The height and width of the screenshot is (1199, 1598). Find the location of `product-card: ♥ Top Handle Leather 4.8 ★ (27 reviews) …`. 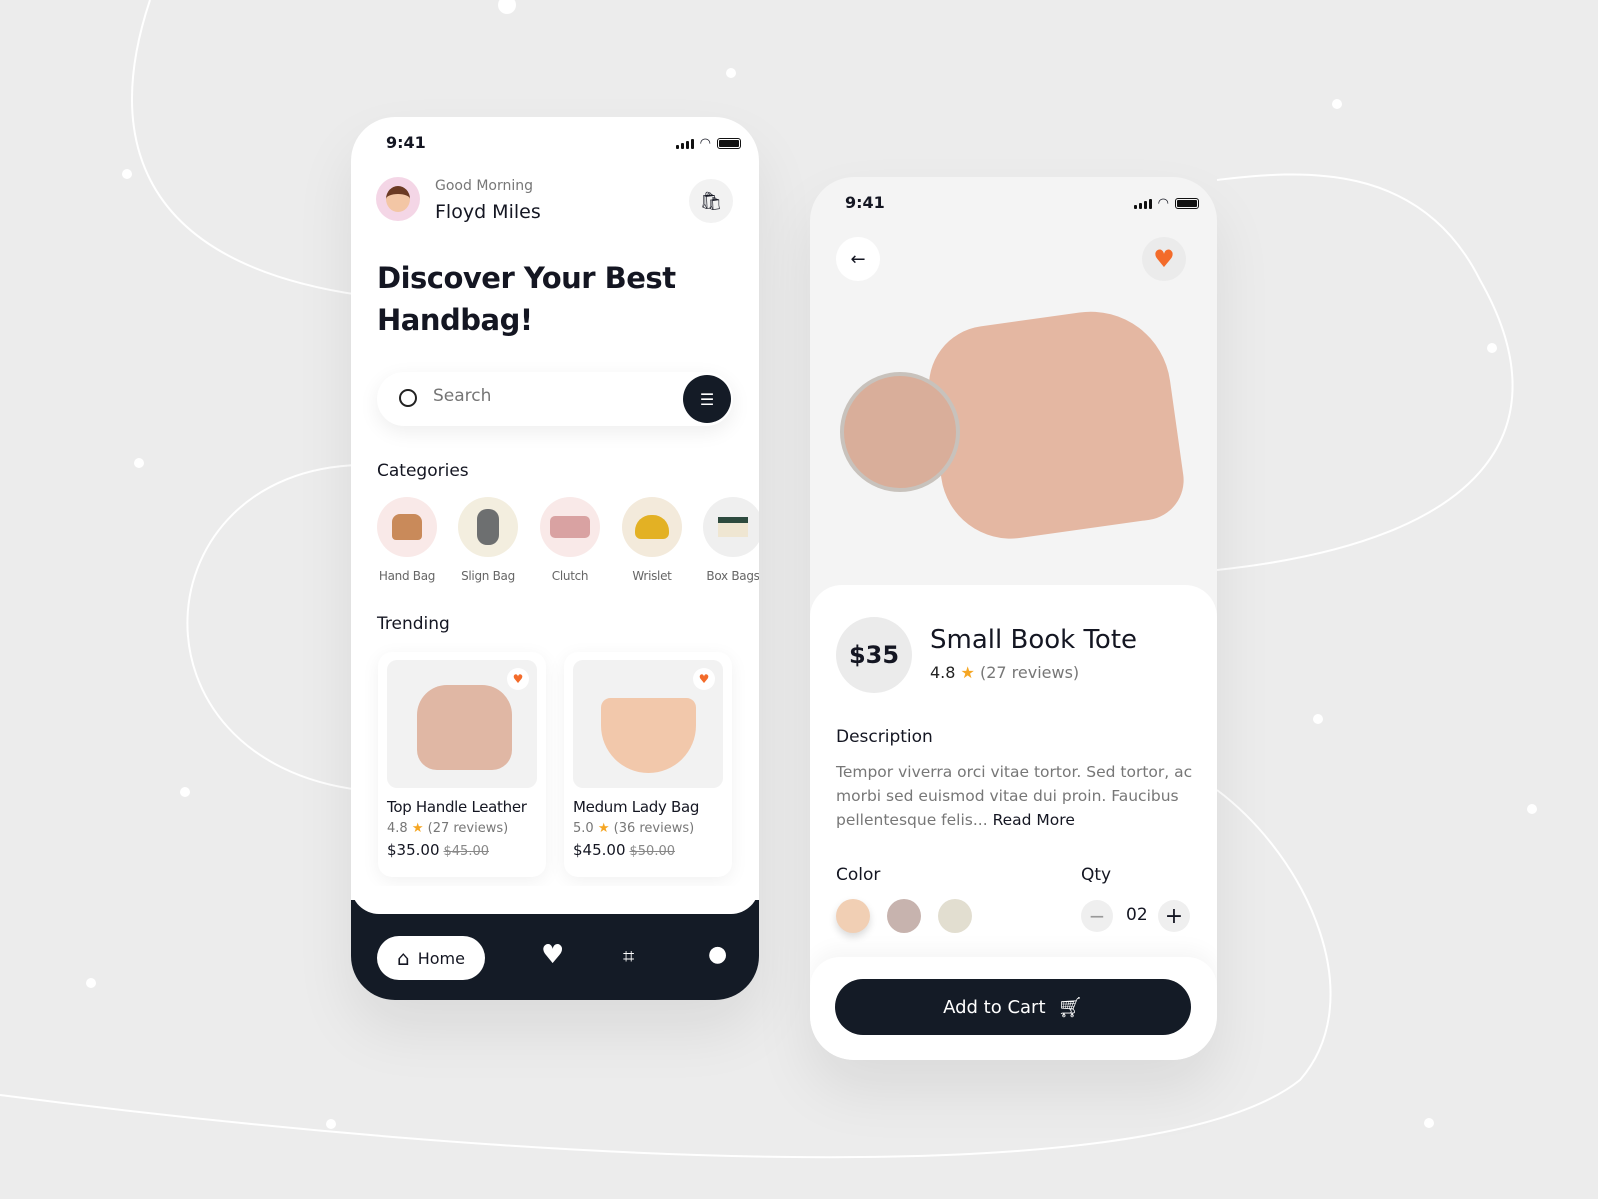

product-card: ♥ Top Handle Leather 4.8 ★ (27 reviews) … is located at coordinates (462, 764).